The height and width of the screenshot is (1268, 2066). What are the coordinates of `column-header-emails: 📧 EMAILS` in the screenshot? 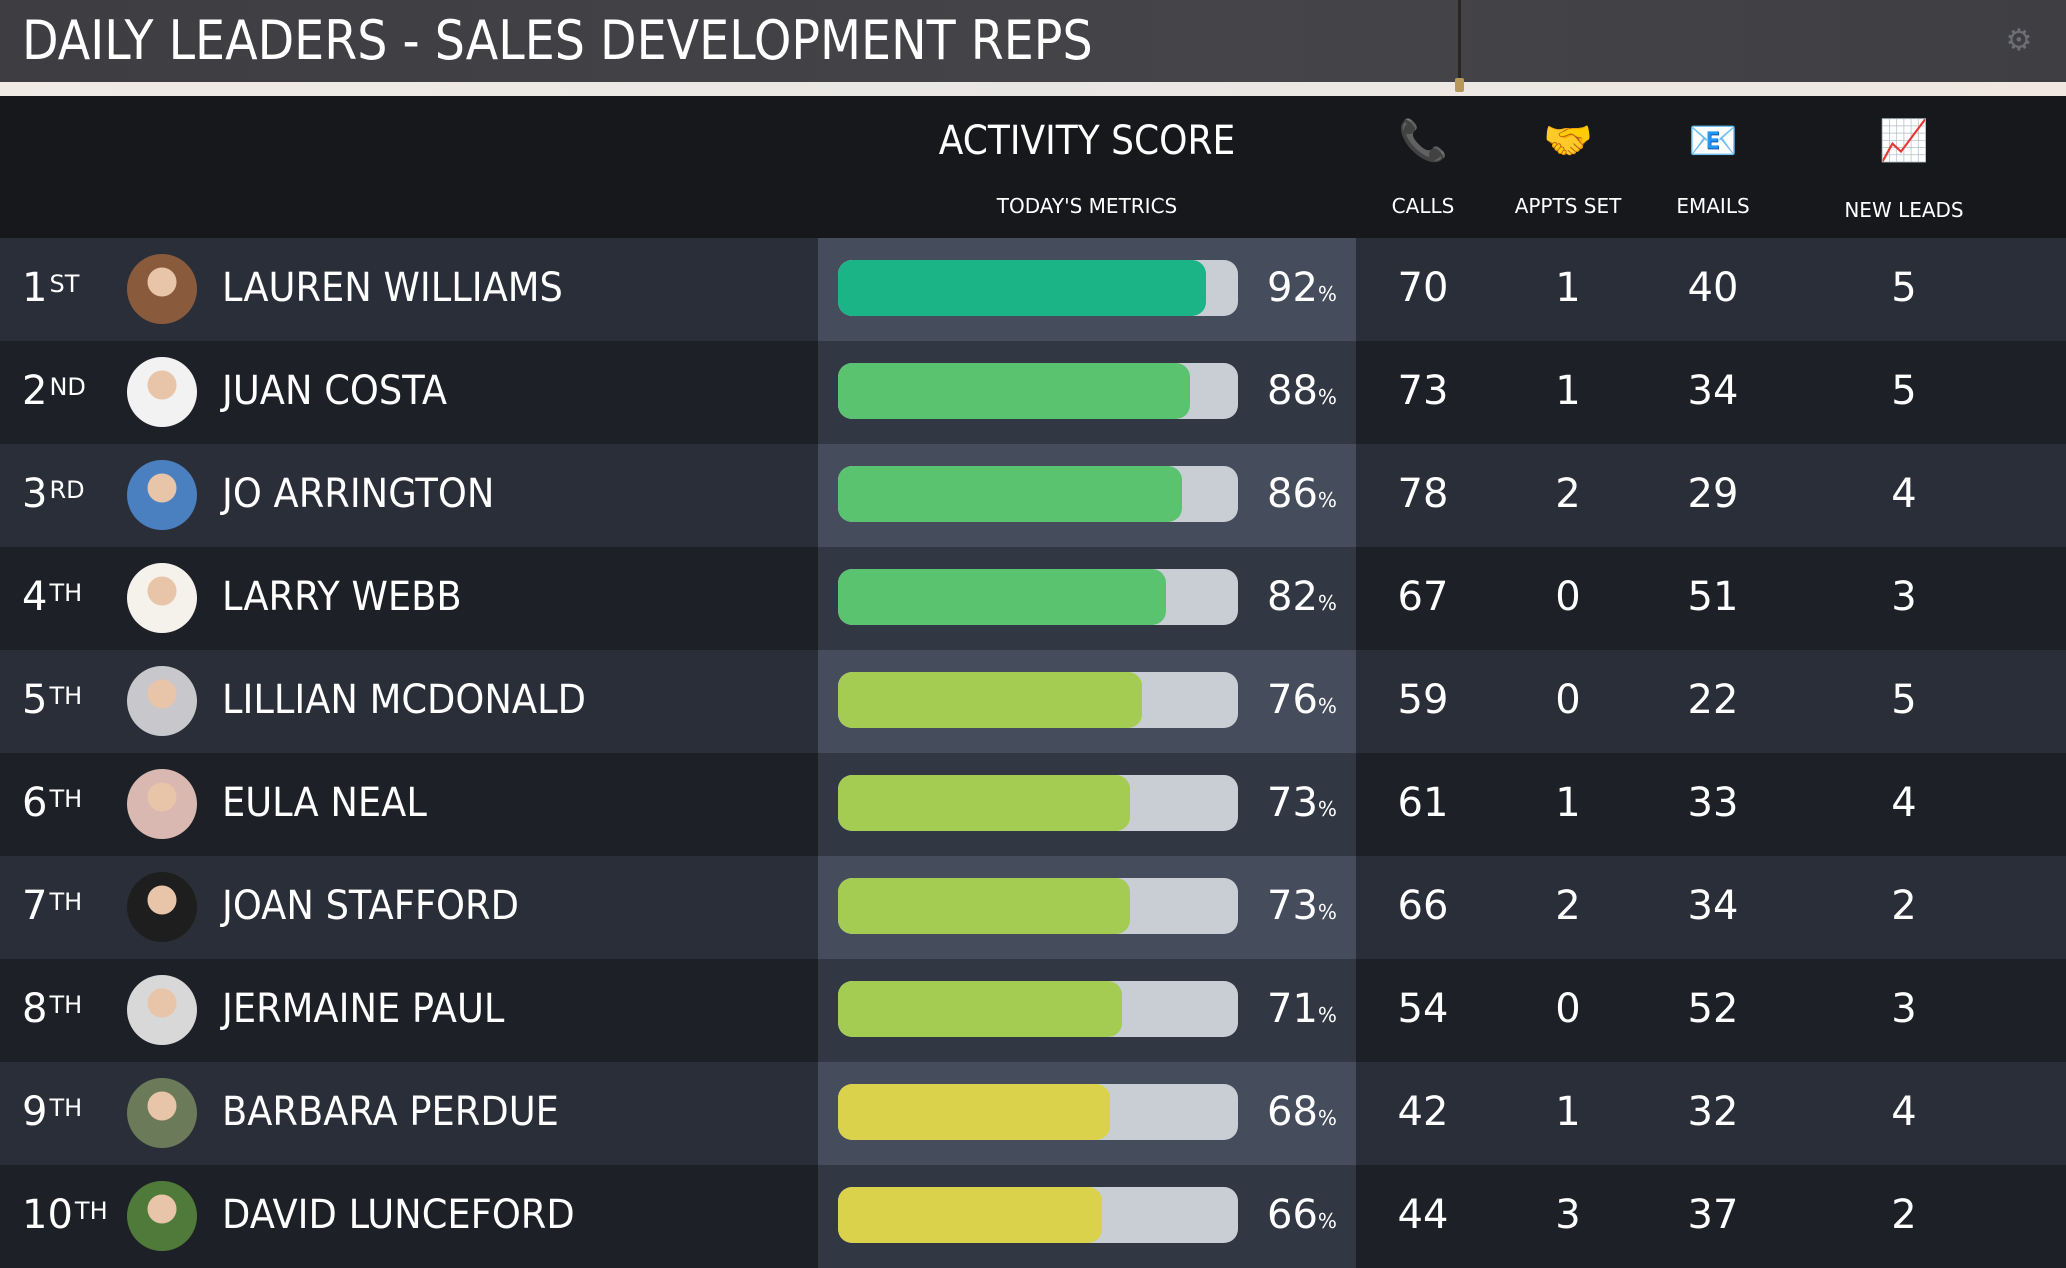 It's located at (1713, 167).